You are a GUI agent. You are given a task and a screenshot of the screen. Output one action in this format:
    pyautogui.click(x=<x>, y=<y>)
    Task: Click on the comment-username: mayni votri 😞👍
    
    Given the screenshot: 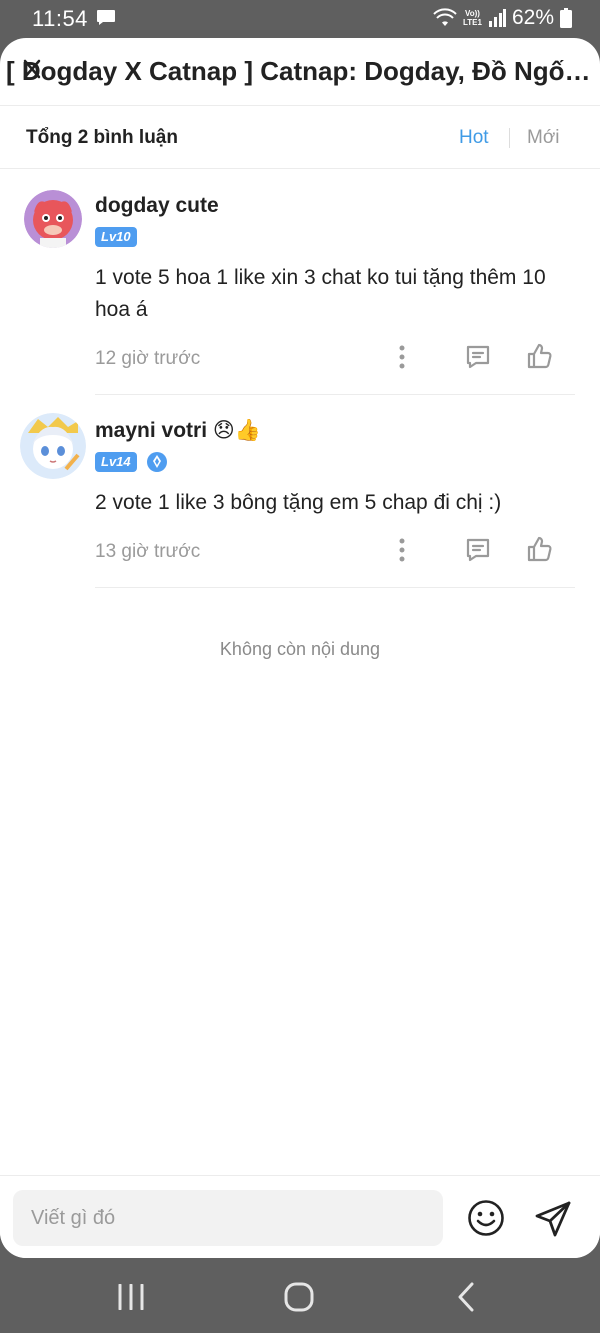 What is the action you would take?
    pyautogui.click(x=178, y=430)
    